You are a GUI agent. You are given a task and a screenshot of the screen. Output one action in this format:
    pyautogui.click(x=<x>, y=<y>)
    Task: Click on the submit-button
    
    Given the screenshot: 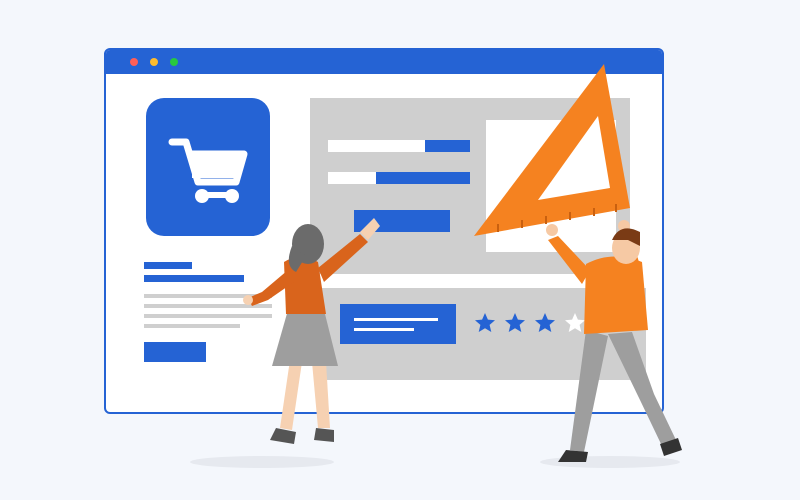 What is the action you would take?
    pyautogui.click(x=402, y=221)
    